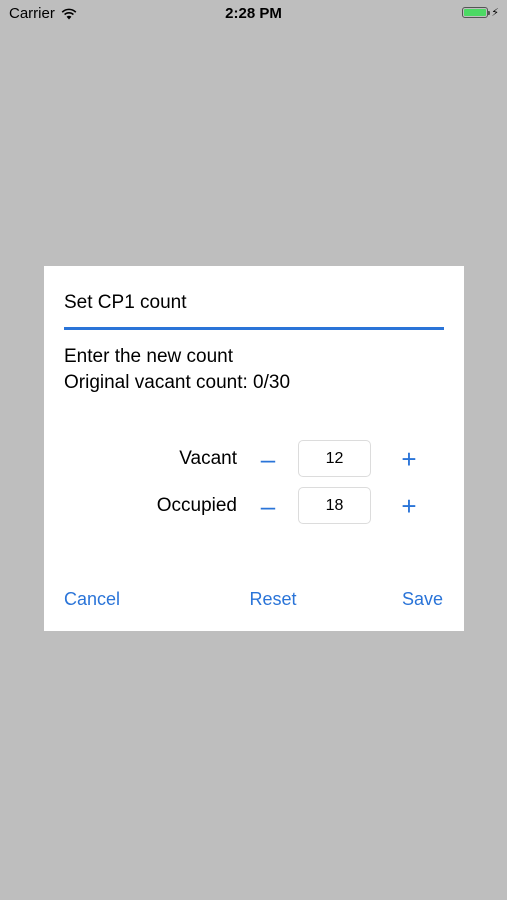 This screenshot has width=507, height=900. I want to click on charging-bolt-icon: ⚡, so click(495, 13).